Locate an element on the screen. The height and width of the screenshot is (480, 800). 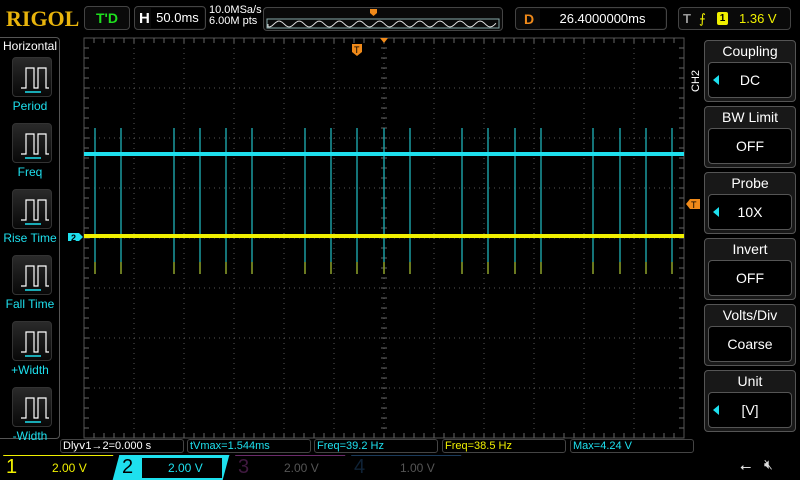
menu-volts-div: Volts/Div Coarse is located at coordinates (750, 335).